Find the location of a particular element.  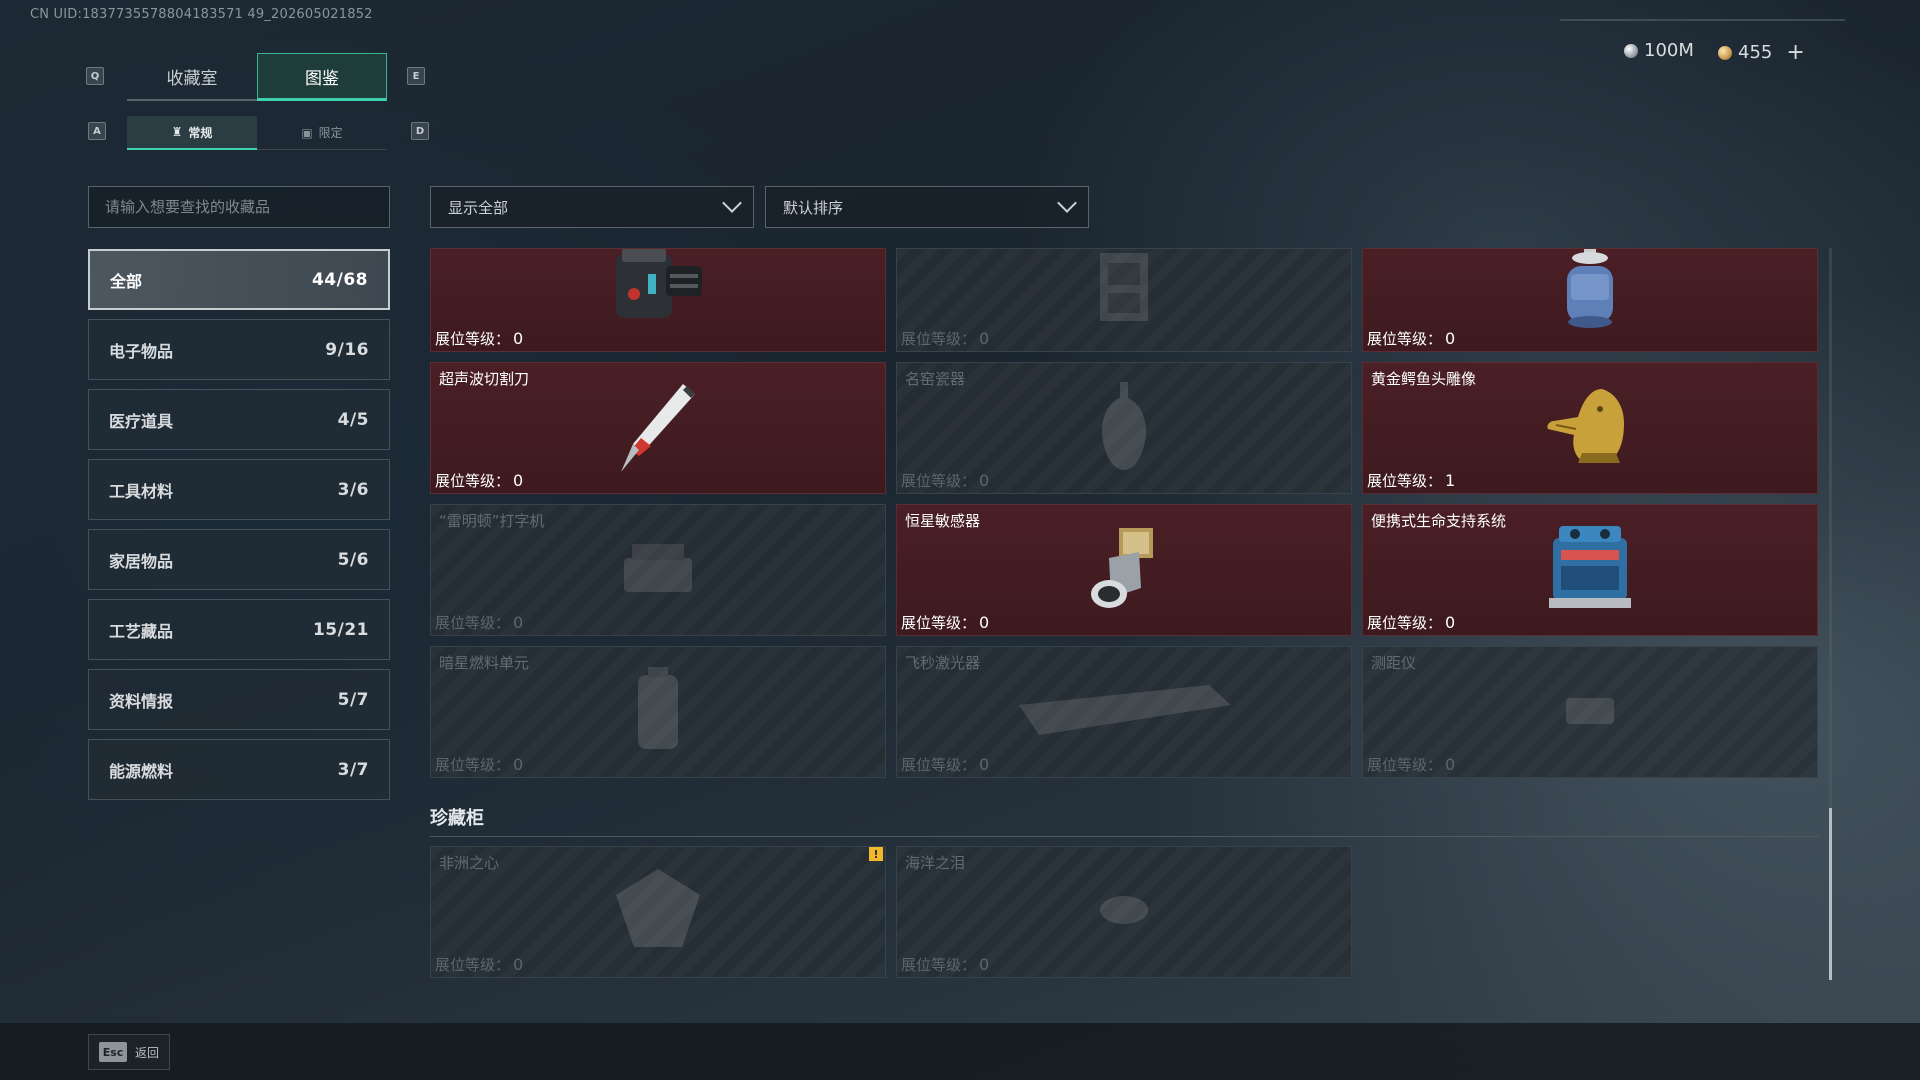

search-input is located at coordinates (239, 207).